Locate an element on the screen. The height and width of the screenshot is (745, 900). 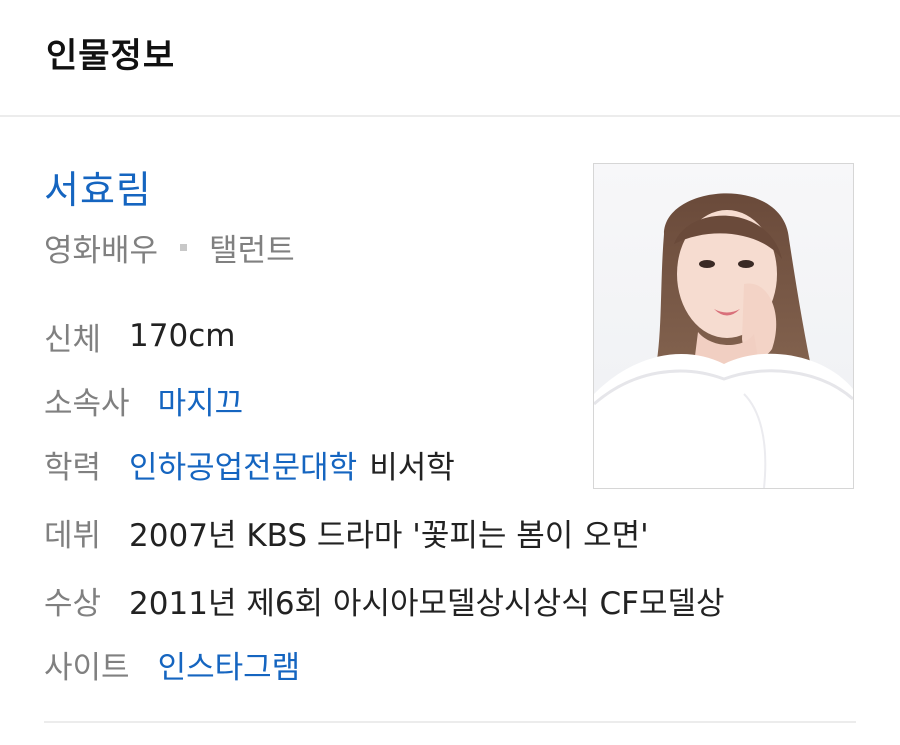
info-row-body: 신체 170cm is located at coordinates (139, 336).